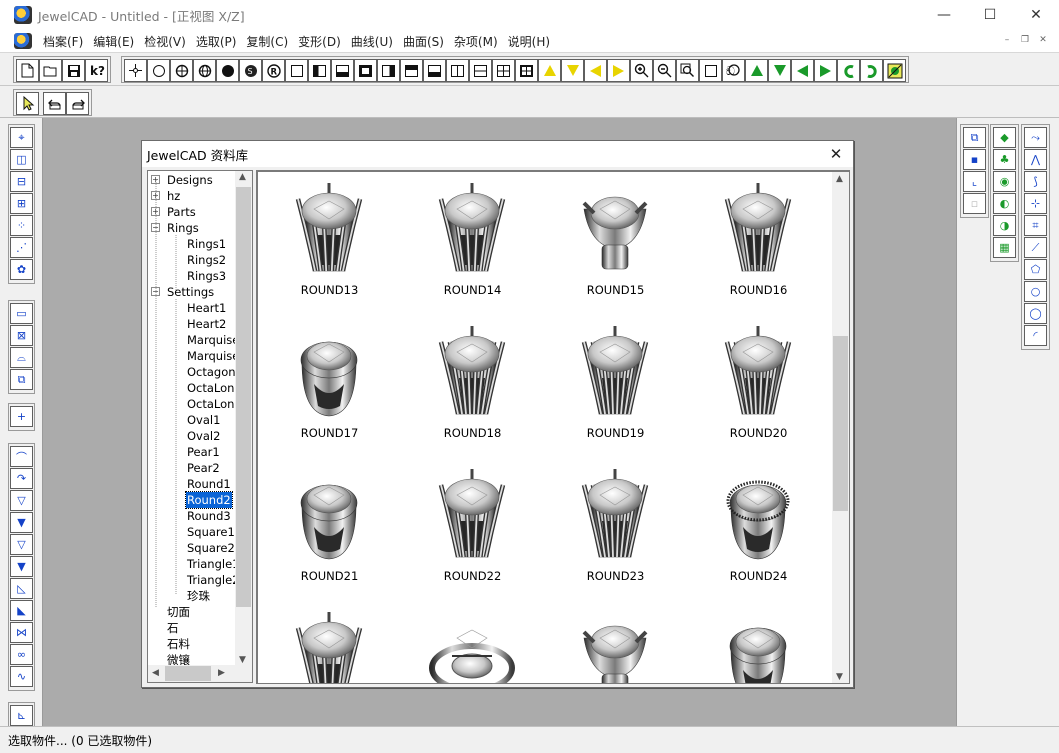 The height and width of the screenshot is (753, 1059). Describe the element at coordinates (216, 41) in the screenshot. I see `menu-select: 选取(P)` at that location.